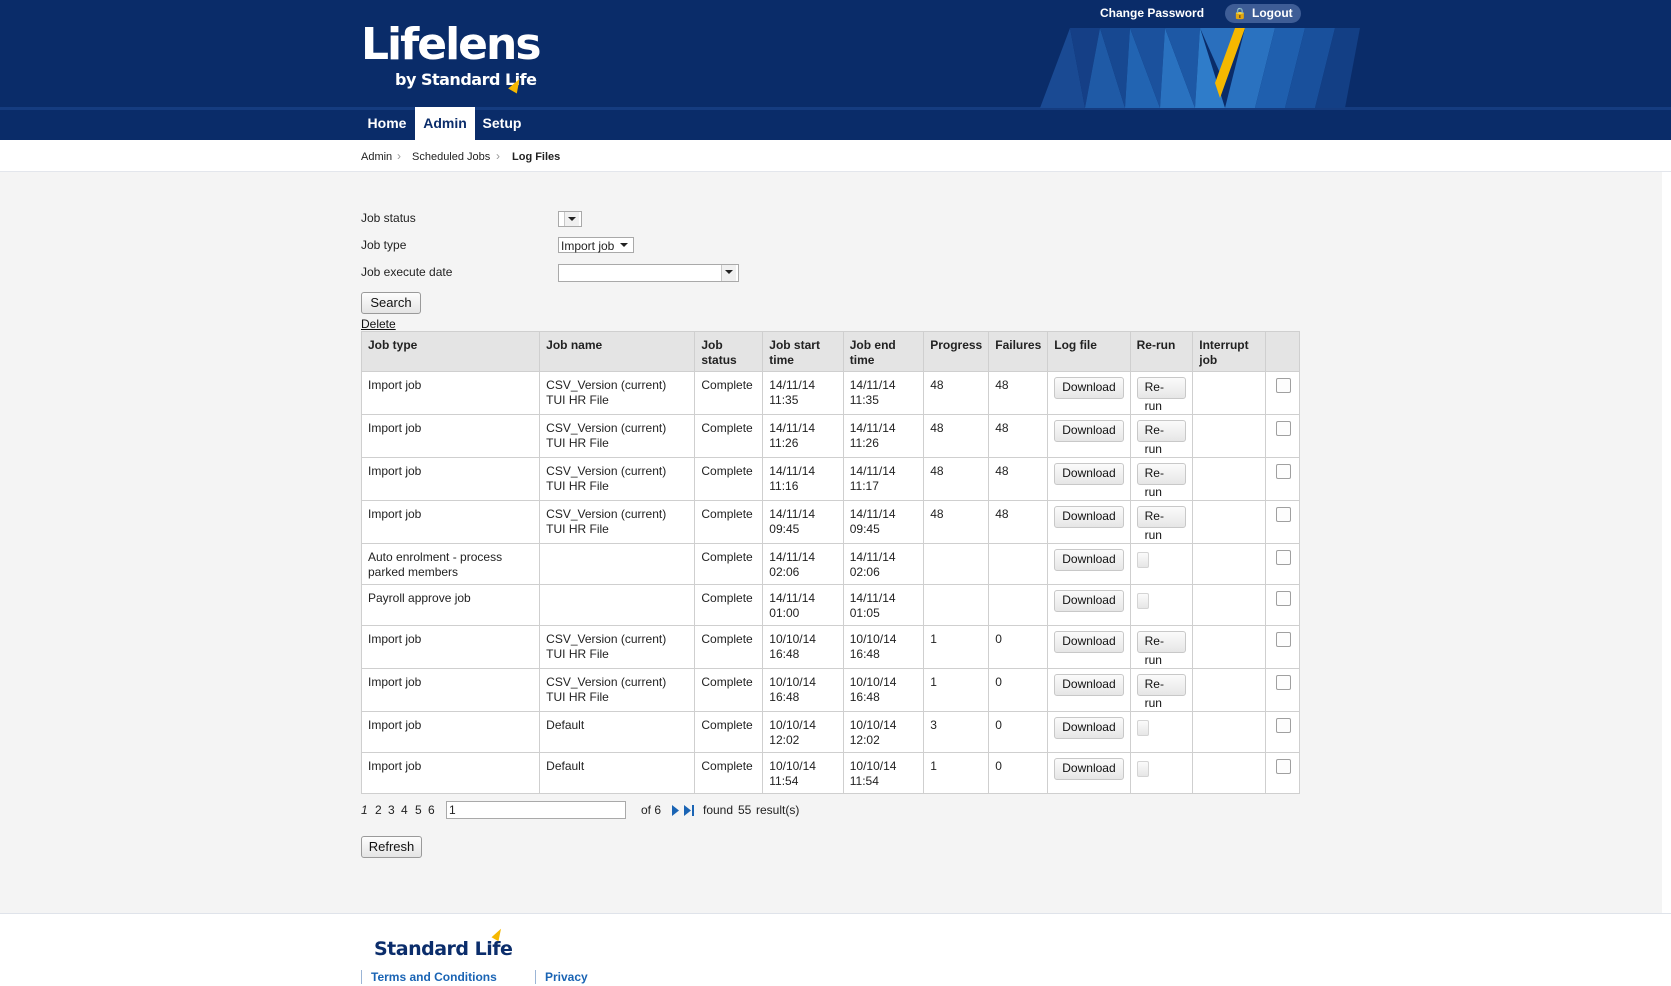 Image resolution: width=1671 pixels, height=986 pixels. What do you see at coordinates (378, 324) in the screenshot?
I see `delete-link: Delete` at bounding box center [378, 324].